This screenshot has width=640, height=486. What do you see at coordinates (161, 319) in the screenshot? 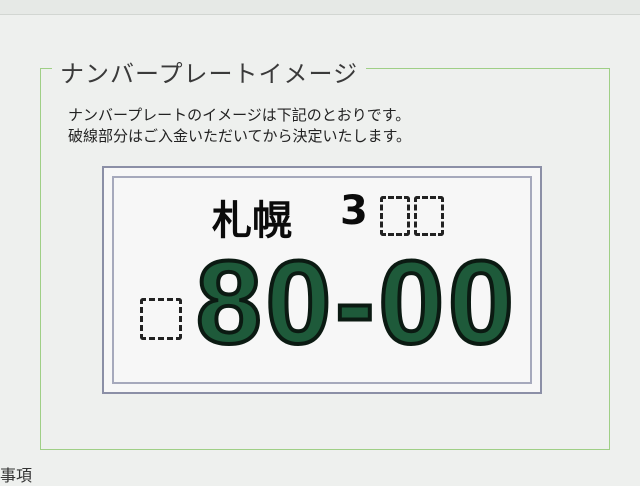
I see `hiragana-placeholder` at bounding box center [161, 319].